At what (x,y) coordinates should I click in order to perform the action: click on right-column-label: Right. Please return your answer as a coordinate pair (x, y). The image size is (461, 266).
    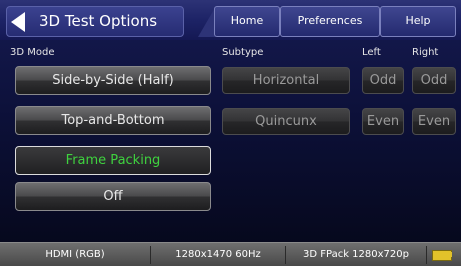
    Looking at the image, I should click on (425, 52).